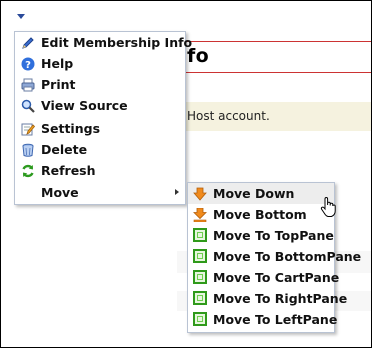  I want to click on menu-item-move: Move, so click(100, 192).